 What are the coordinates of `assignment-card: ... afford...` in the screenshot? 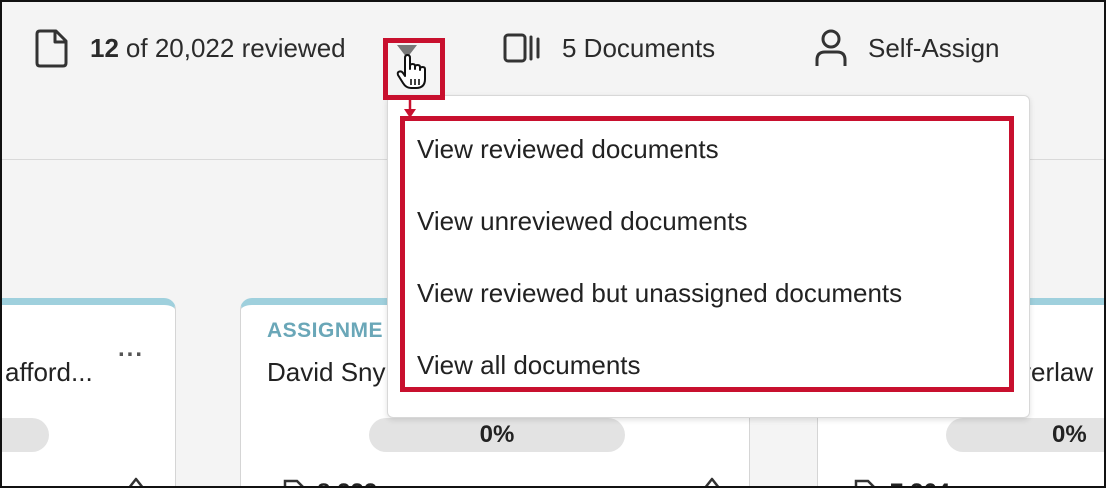 It's located at (89, 392).